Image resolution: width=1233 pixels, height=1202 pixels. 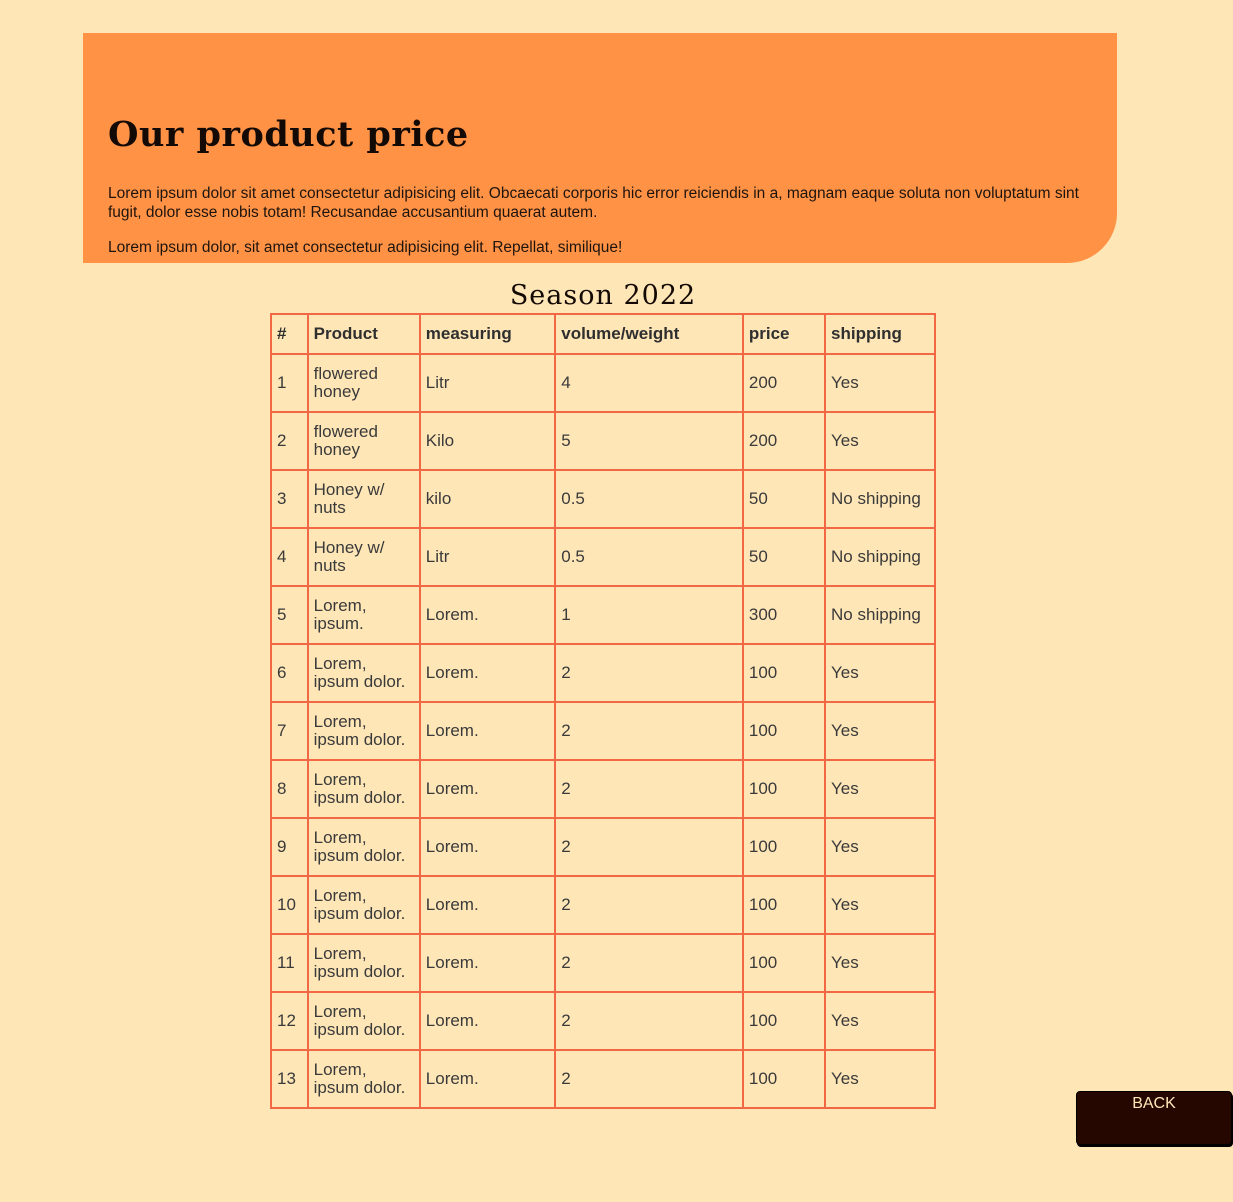 What do you see at coordinates (288, 134) in the screenshot?
I see `page-title: Our product price` at bounding box center [288, 134].